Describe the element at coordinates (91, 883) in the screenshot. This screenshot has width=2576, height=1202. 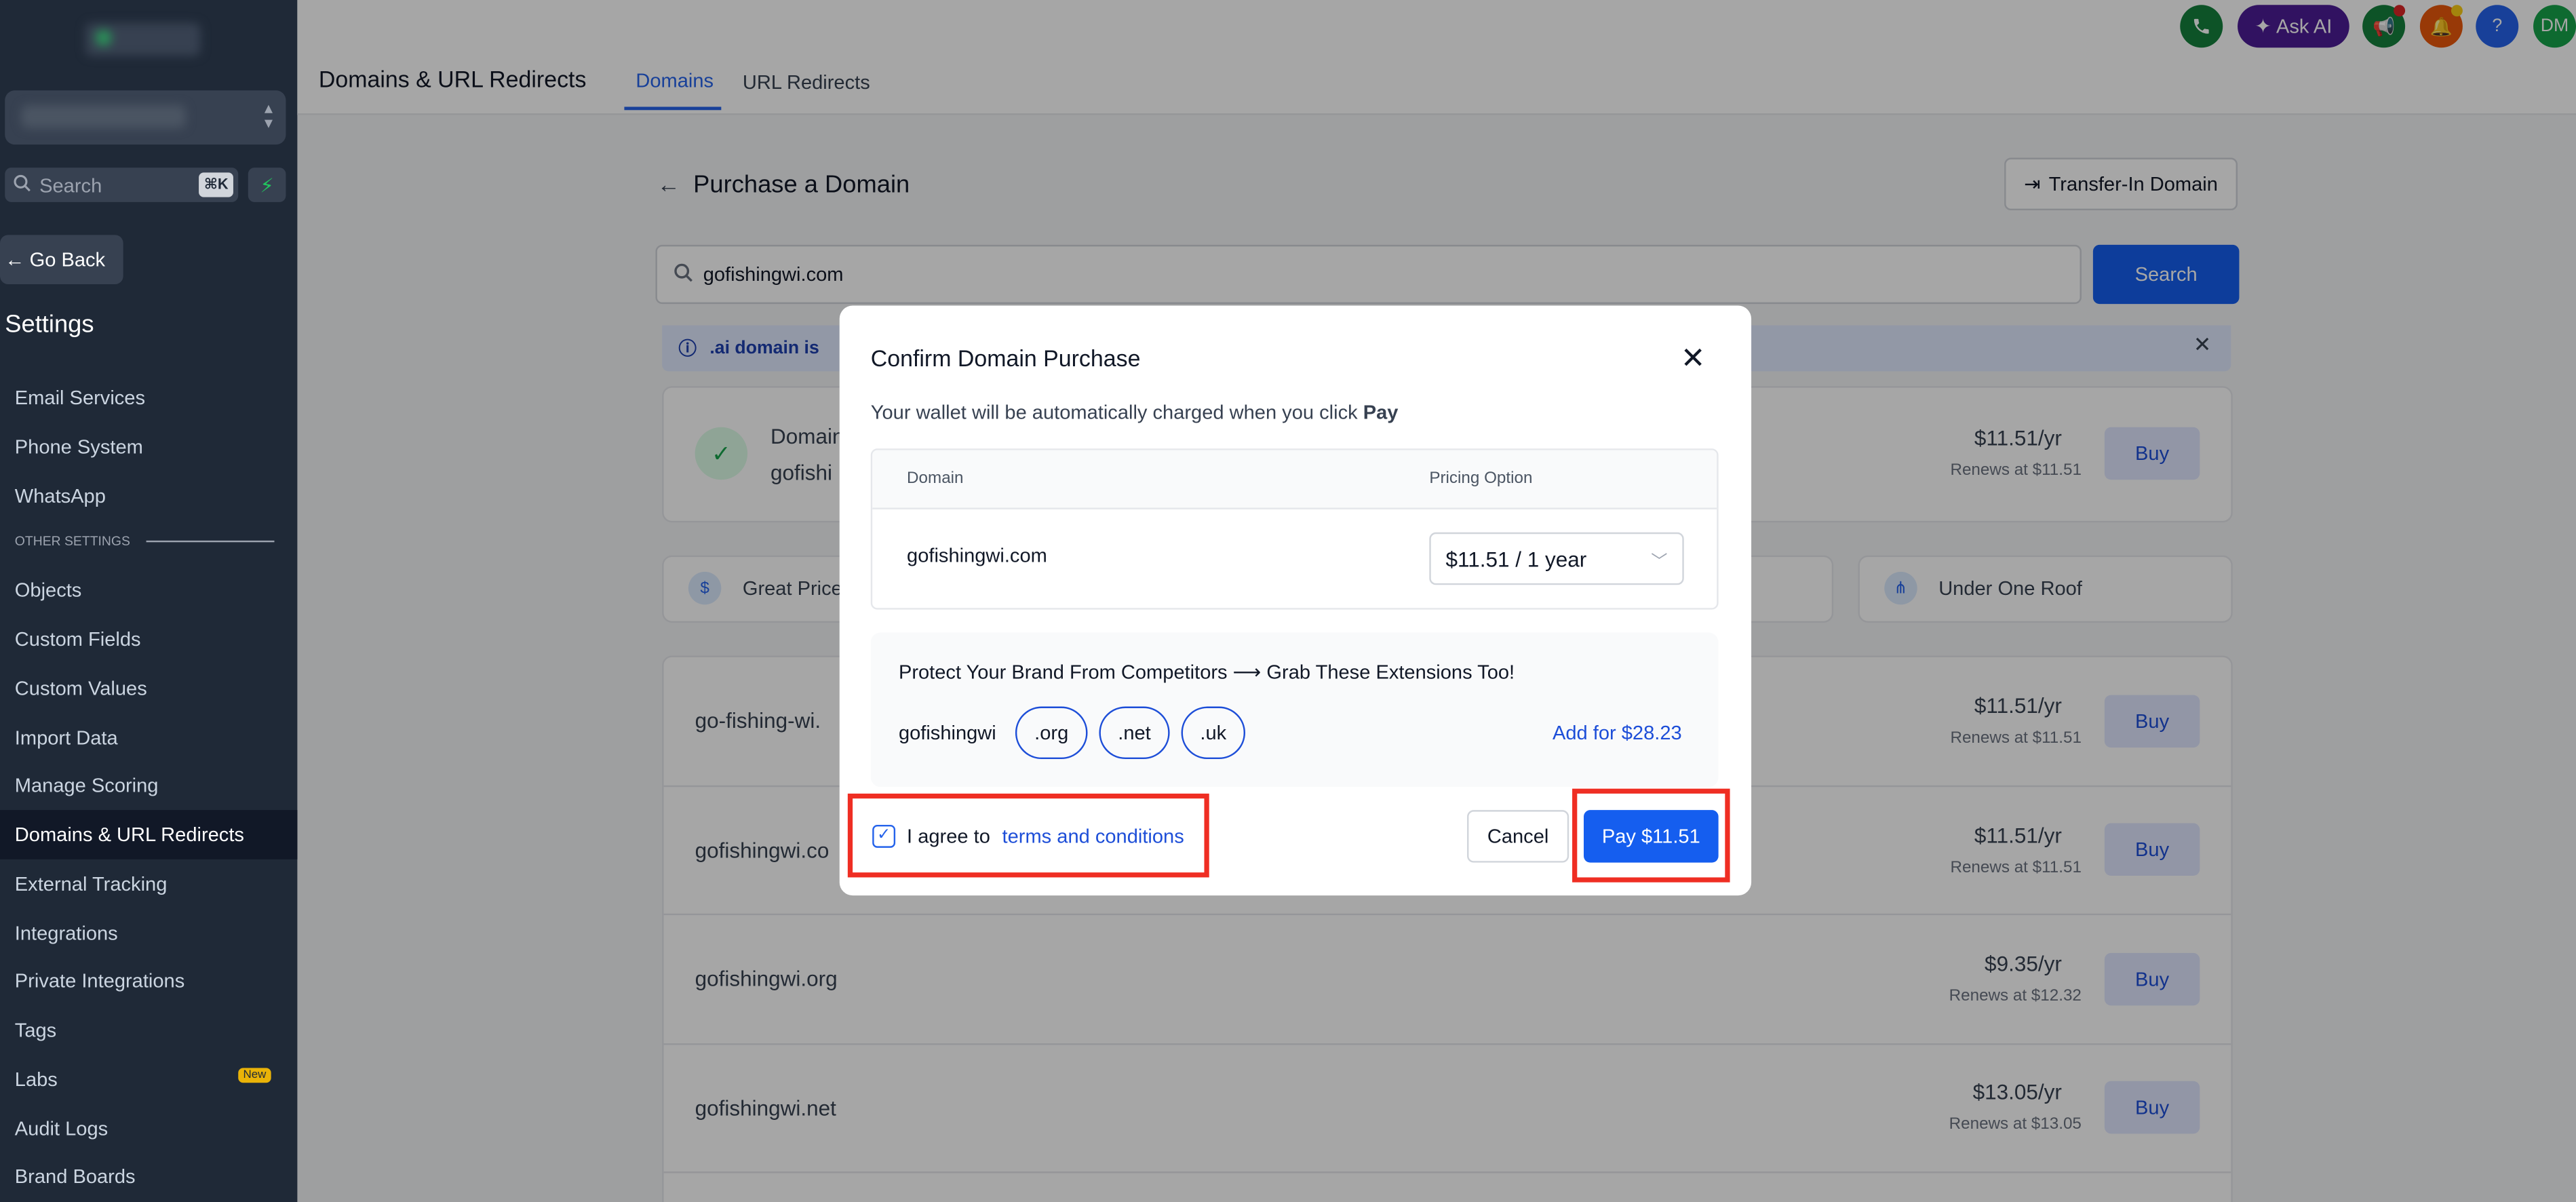
I see `sidebar-item-external-tracking: External Tracking` at that location.